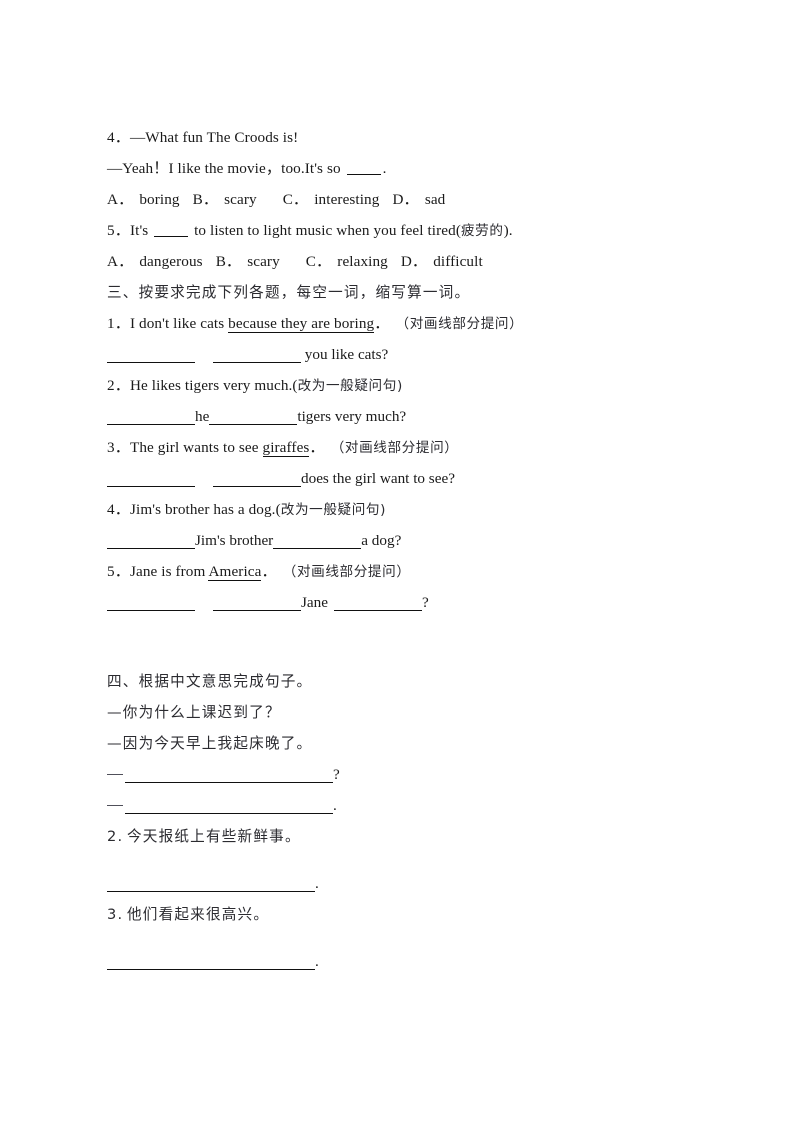  Describe the element at coordinates (333, 510) in the screenshot. I see `section-three-item-4-instruction: 改为一般疑问句)` at that location.